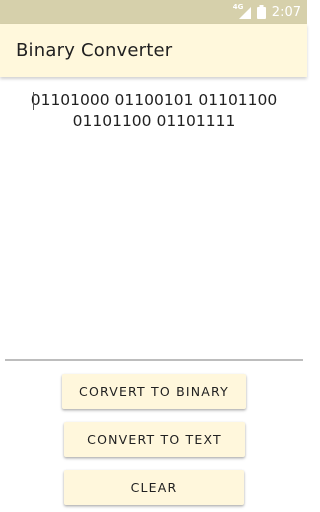 The width and height of the screenshot is (320, 512). What do you see at coordinates (154, 487) in the screenshot?
I see `clear-button: CLEAR` at bounding box center [154, 487].